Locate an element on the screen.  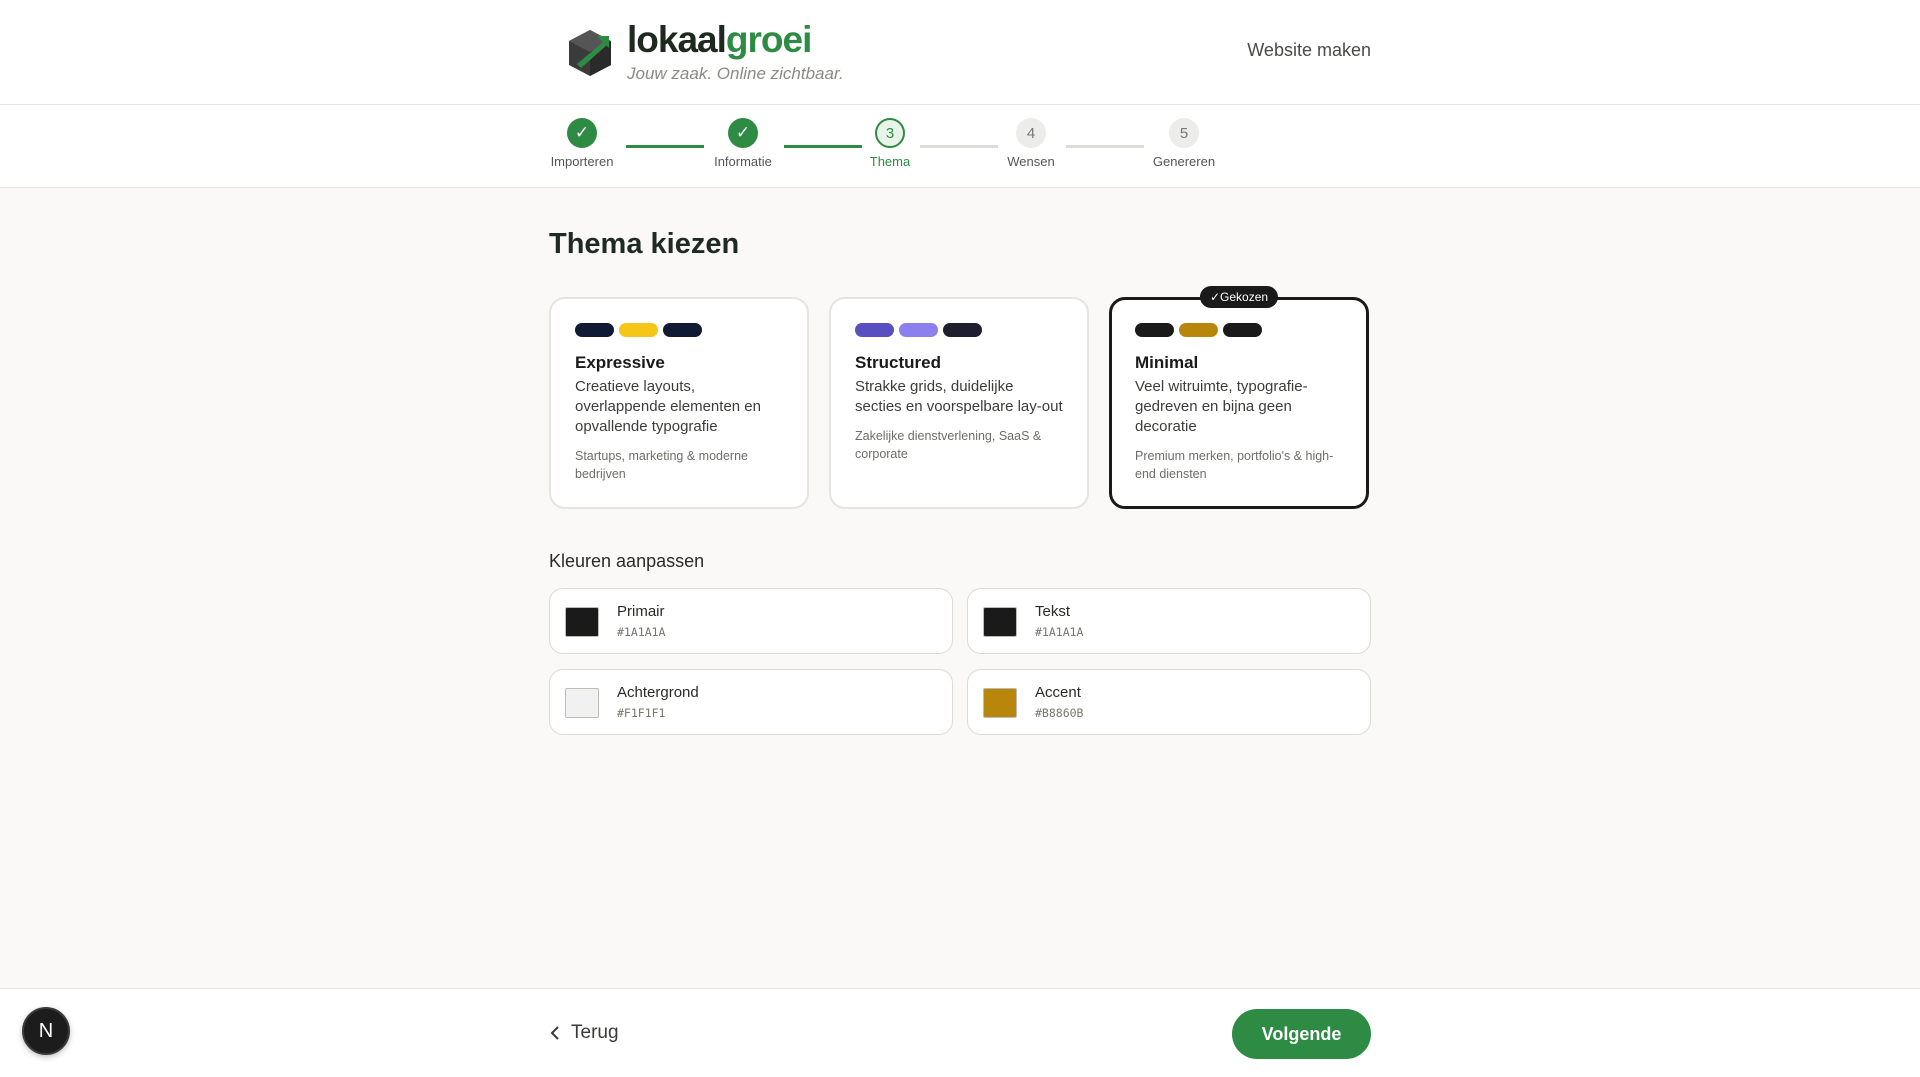
color-label: Achtergrond is located at coordinates (658, 692).